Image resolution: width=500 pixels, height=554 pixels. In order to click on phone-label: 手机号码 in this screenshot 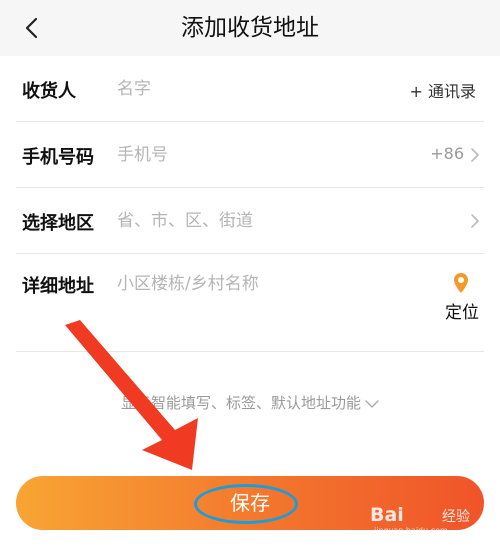, I will do `click(58, 157)`.